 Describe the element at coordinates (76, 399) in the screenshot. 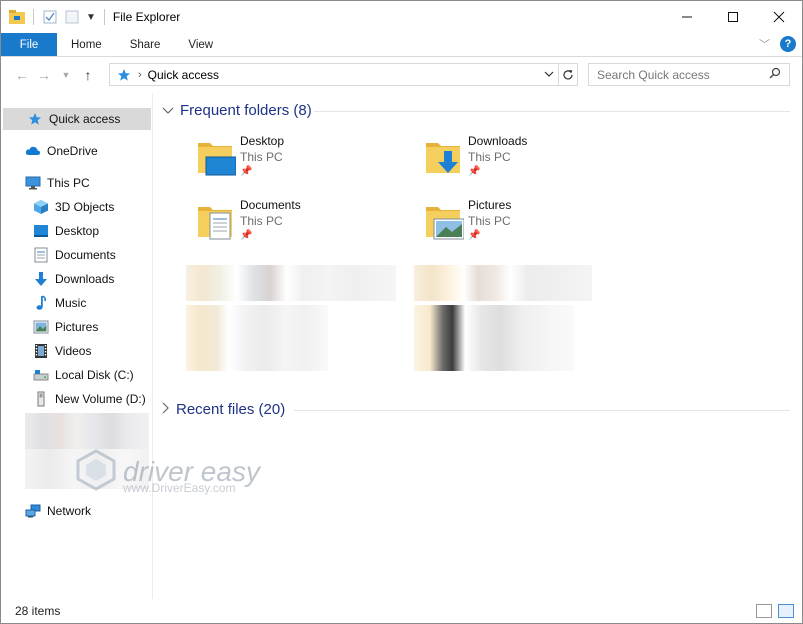

I see `sidebar-item-new-volume-d: New Volume (D:)` at that location.